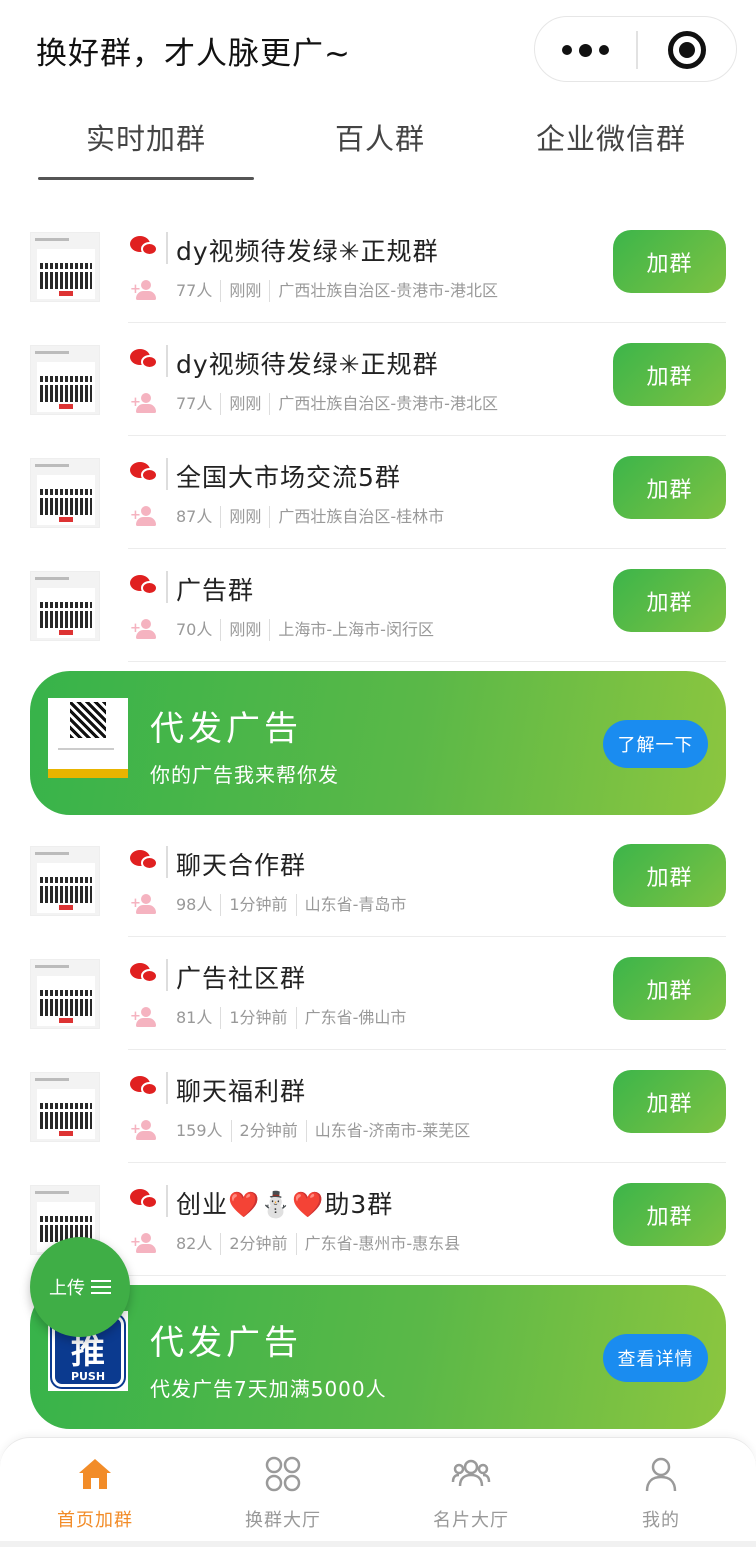  What do you see at coordinates (355, 630) in the screenshot?
I see `group-location: 上海市-上海市-闵行区` at bounding box center [355, 630].